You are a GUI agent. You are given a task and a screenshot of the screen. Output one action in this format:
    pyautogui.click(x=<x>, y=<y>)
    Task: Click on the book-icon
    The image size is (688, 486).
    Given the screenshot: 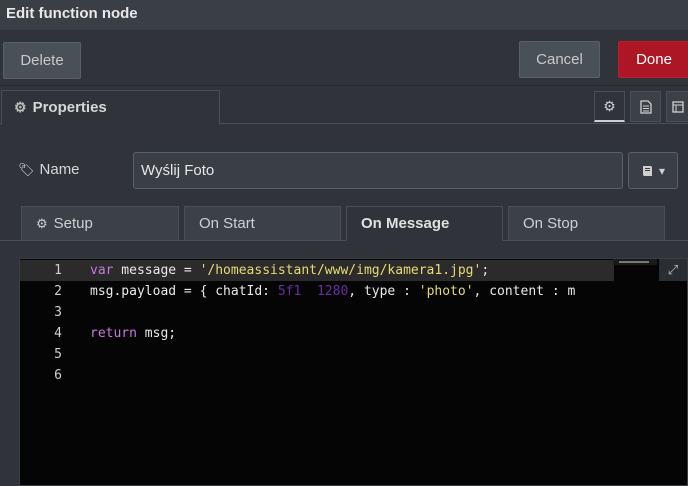 What is the action you would take?
    pyautogui.click(x=647, y=170)
    